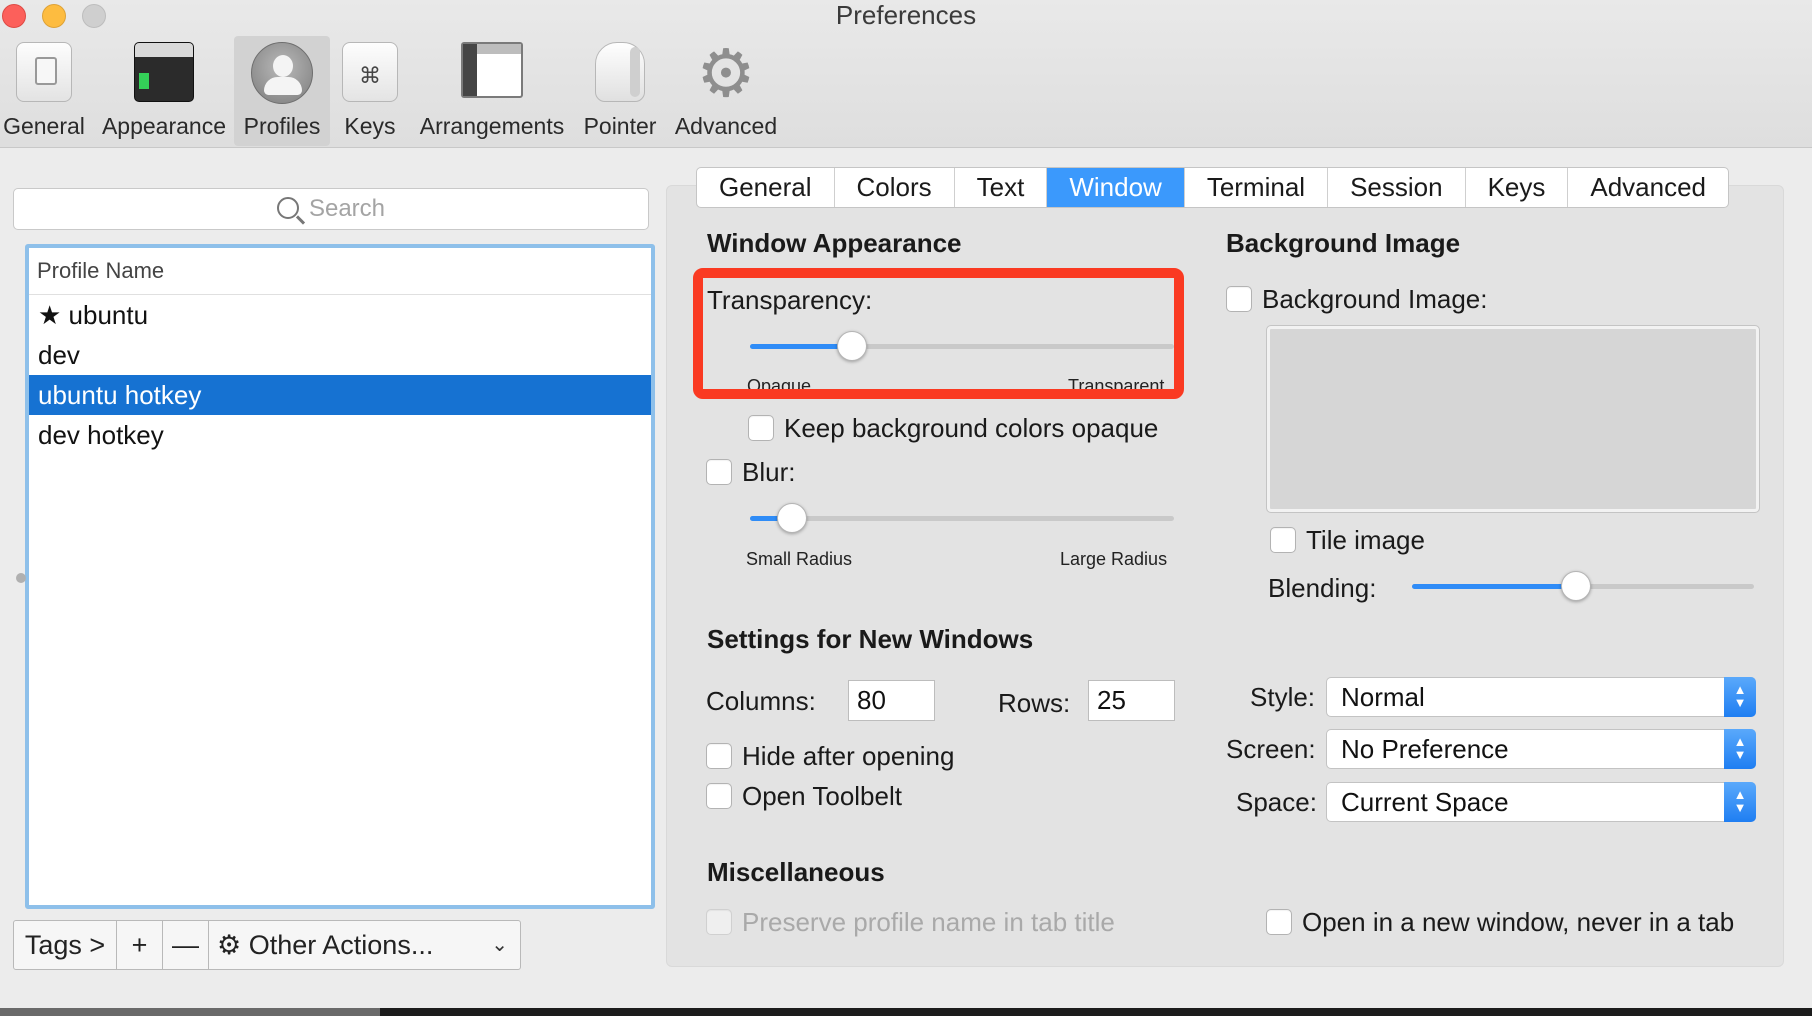  Describe the element at coordinates (492, 126) in the screenshot. I see `toolbar-label: Arrangements` at that location.